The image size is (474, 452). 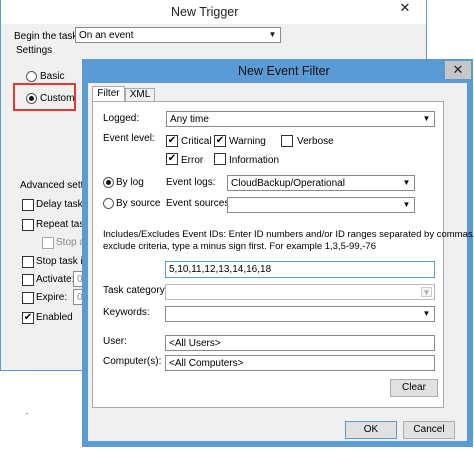 What do you see at coordinates (121, 118) in the screenshot?
I see `logged-label: Logged:` at bounding box center [121, 118].